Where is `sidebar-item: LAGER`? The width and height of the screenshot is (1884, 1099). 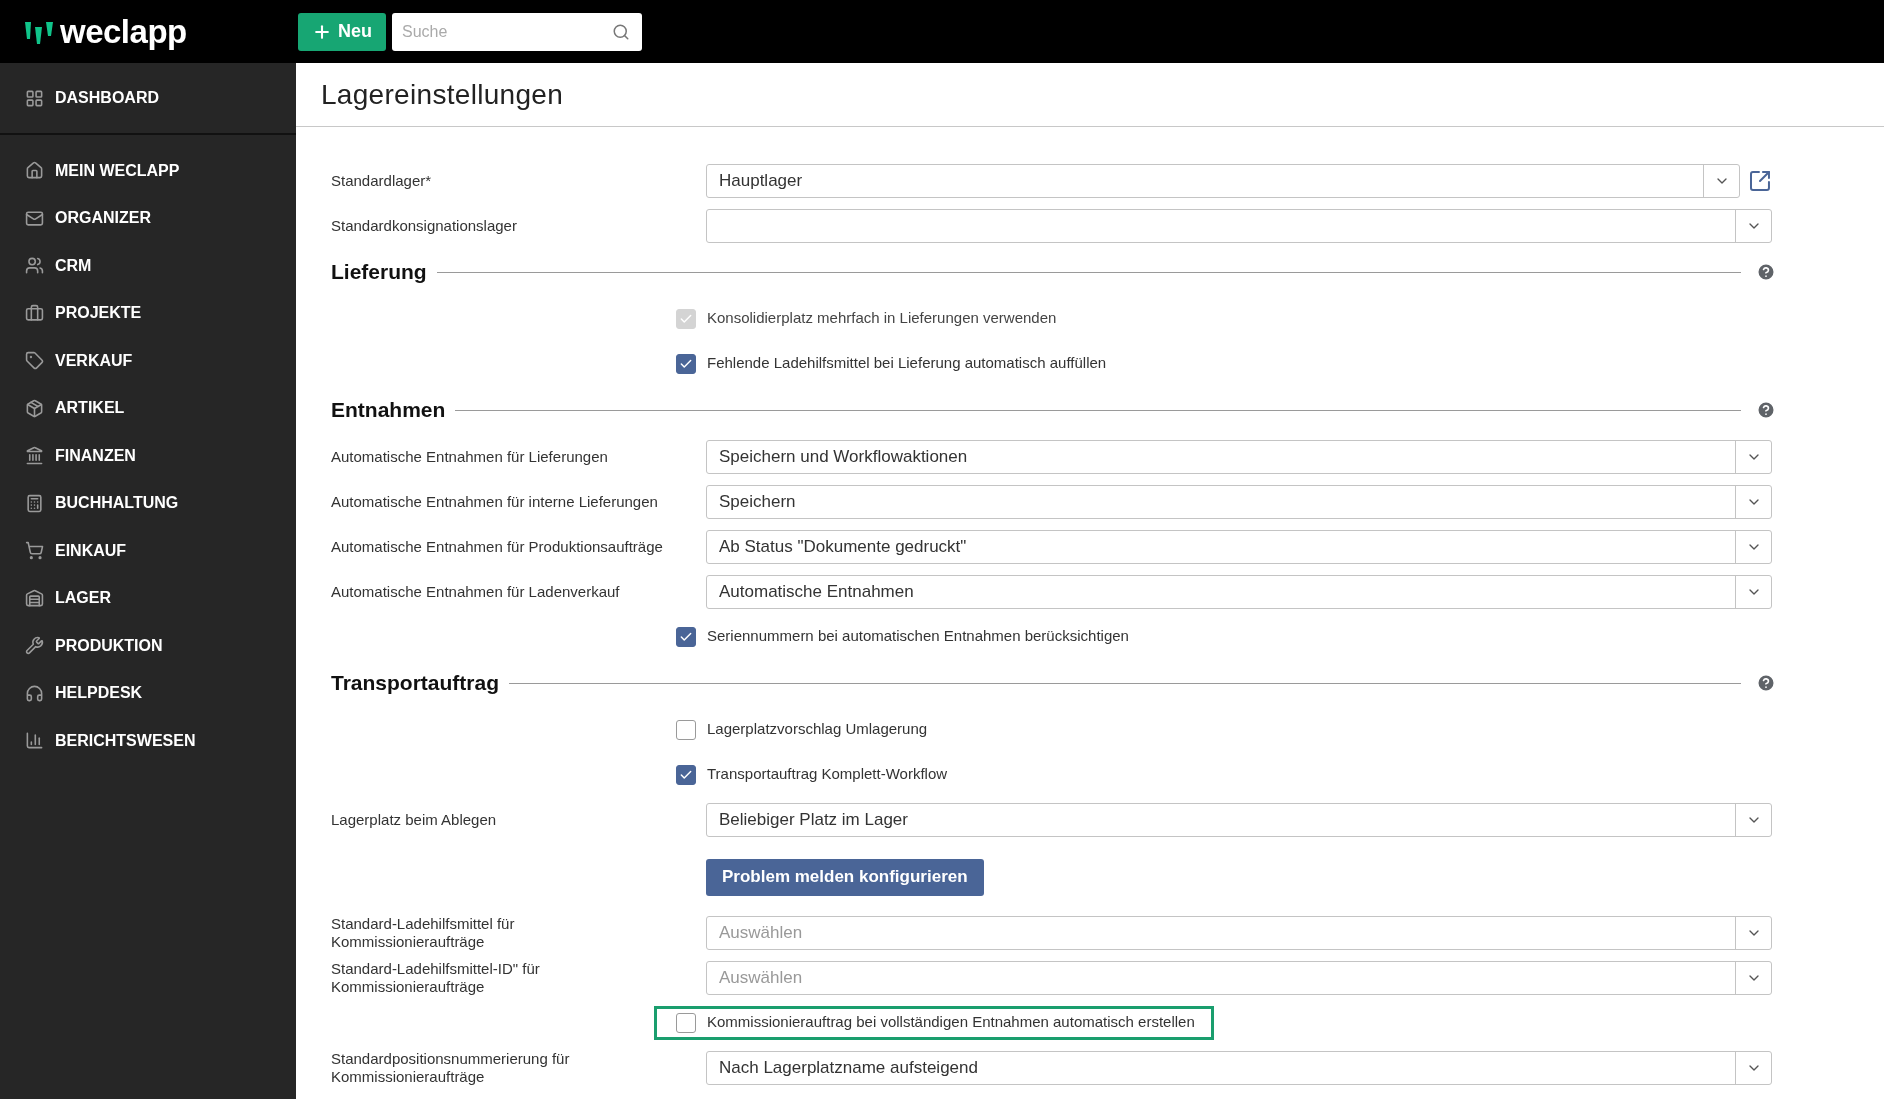
sidebar-item: LAGER is located at coordinates (55, 598).